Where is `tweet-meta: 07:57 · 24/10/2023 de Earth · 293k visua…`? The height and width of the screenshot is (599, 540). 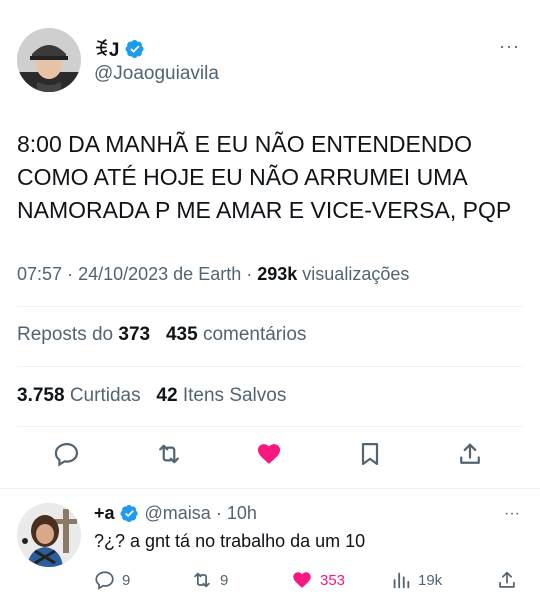 tweet-meta: 07:57 · 24/10/2023 de Earth · 293k visua… is located at coordinates (213, 274).